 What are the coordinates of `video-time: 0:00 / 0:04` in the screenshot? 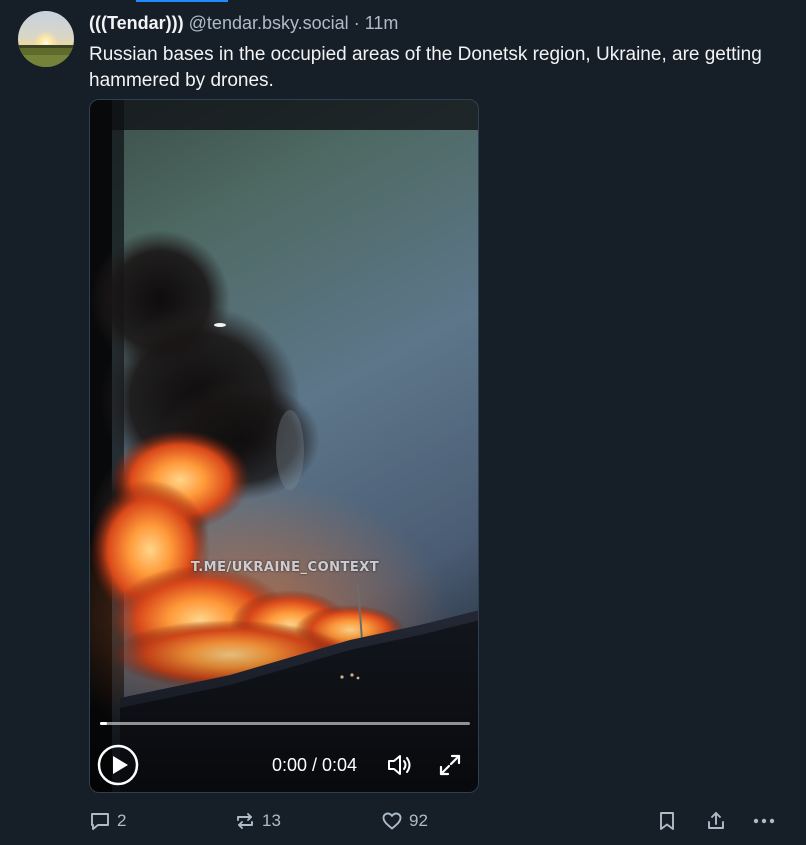 It's located at (315, 765).